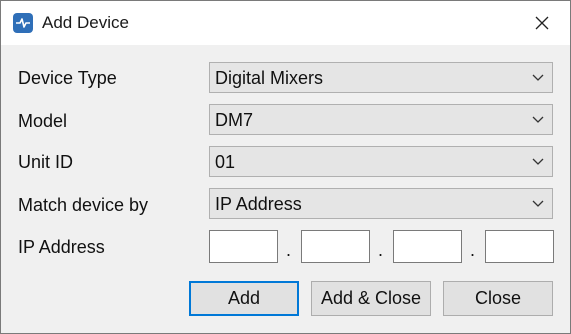 The width and height of the screenshot is (571, 334). What do you see at coordinates (83, 205) in the screenshot?
I see `match-by-label: Match device by` at bounding box center [83, 205].